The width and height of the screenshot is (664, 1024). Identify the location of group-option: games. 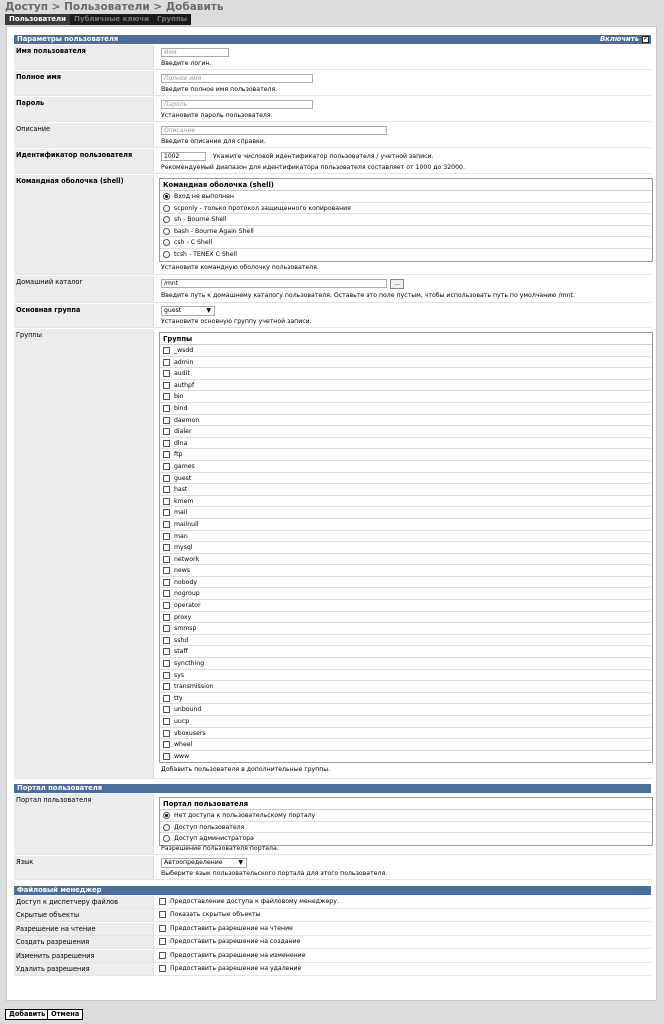
(406, 467).